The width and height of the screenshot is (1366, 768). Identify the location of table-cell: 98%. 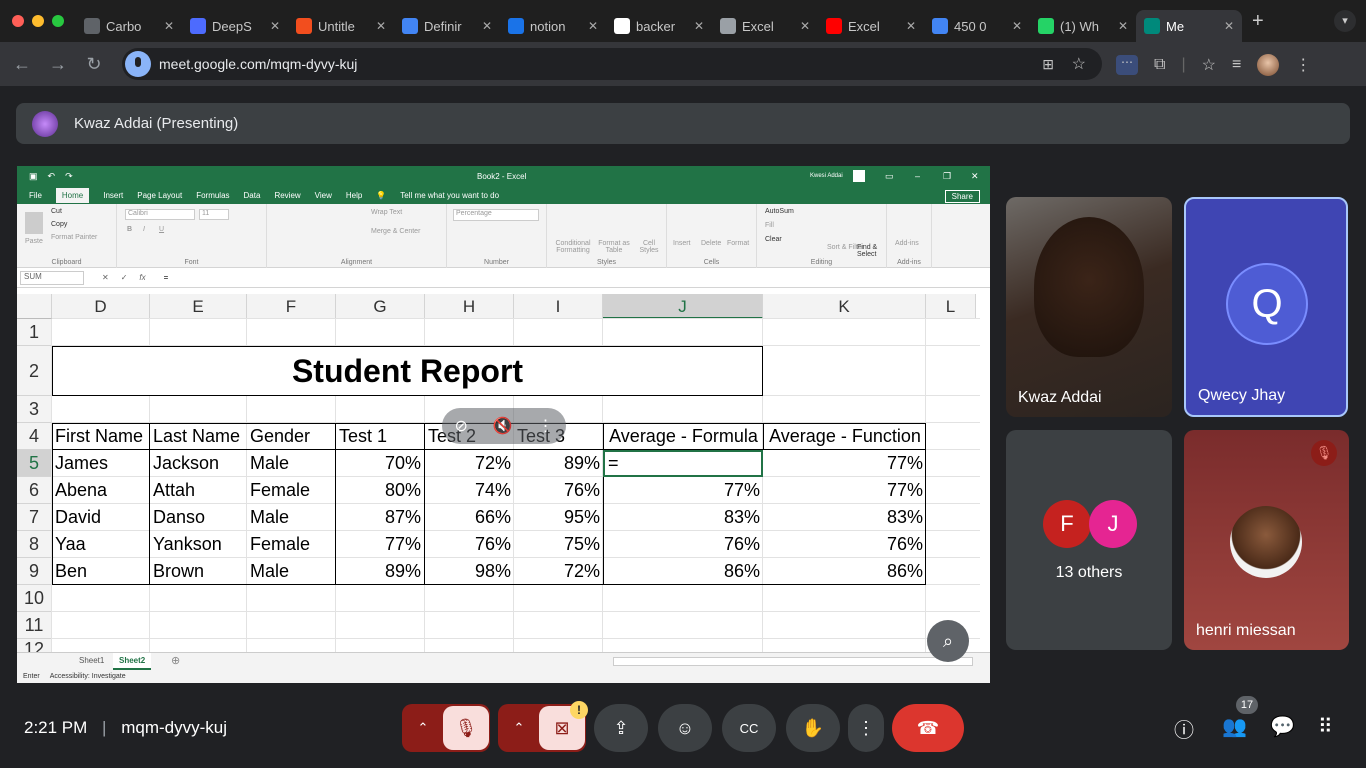
(469, 571).